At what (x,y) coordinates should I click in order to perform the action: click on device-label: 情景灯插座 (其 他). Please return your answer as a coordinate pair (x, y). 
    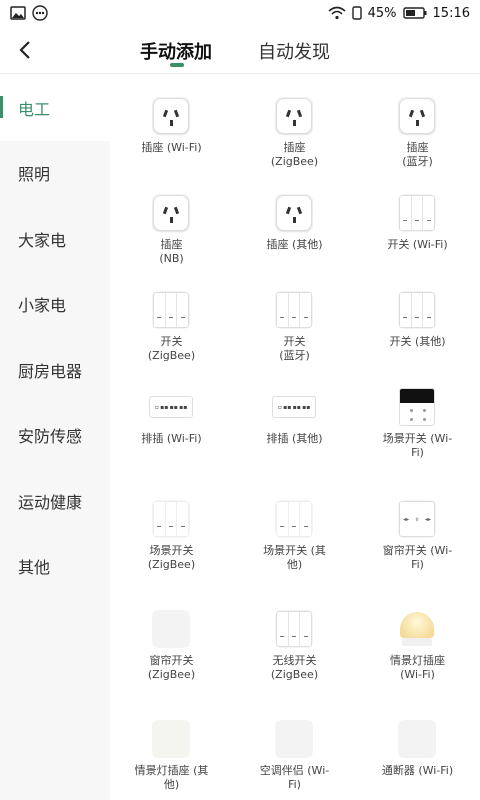
    Looking at the image, I should click on (171, 777).